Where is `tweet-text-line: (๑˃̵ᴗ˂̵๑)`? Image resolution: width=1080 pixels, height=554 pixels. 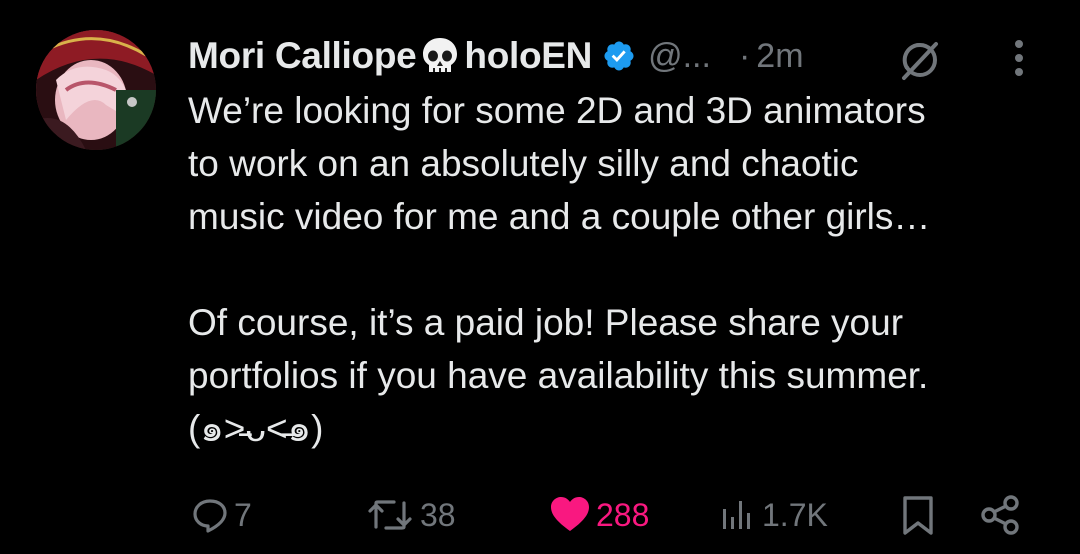
tweet-text-line: (๑˃̵ᴗ˂̵๑) is located at coordinates (256, 428).